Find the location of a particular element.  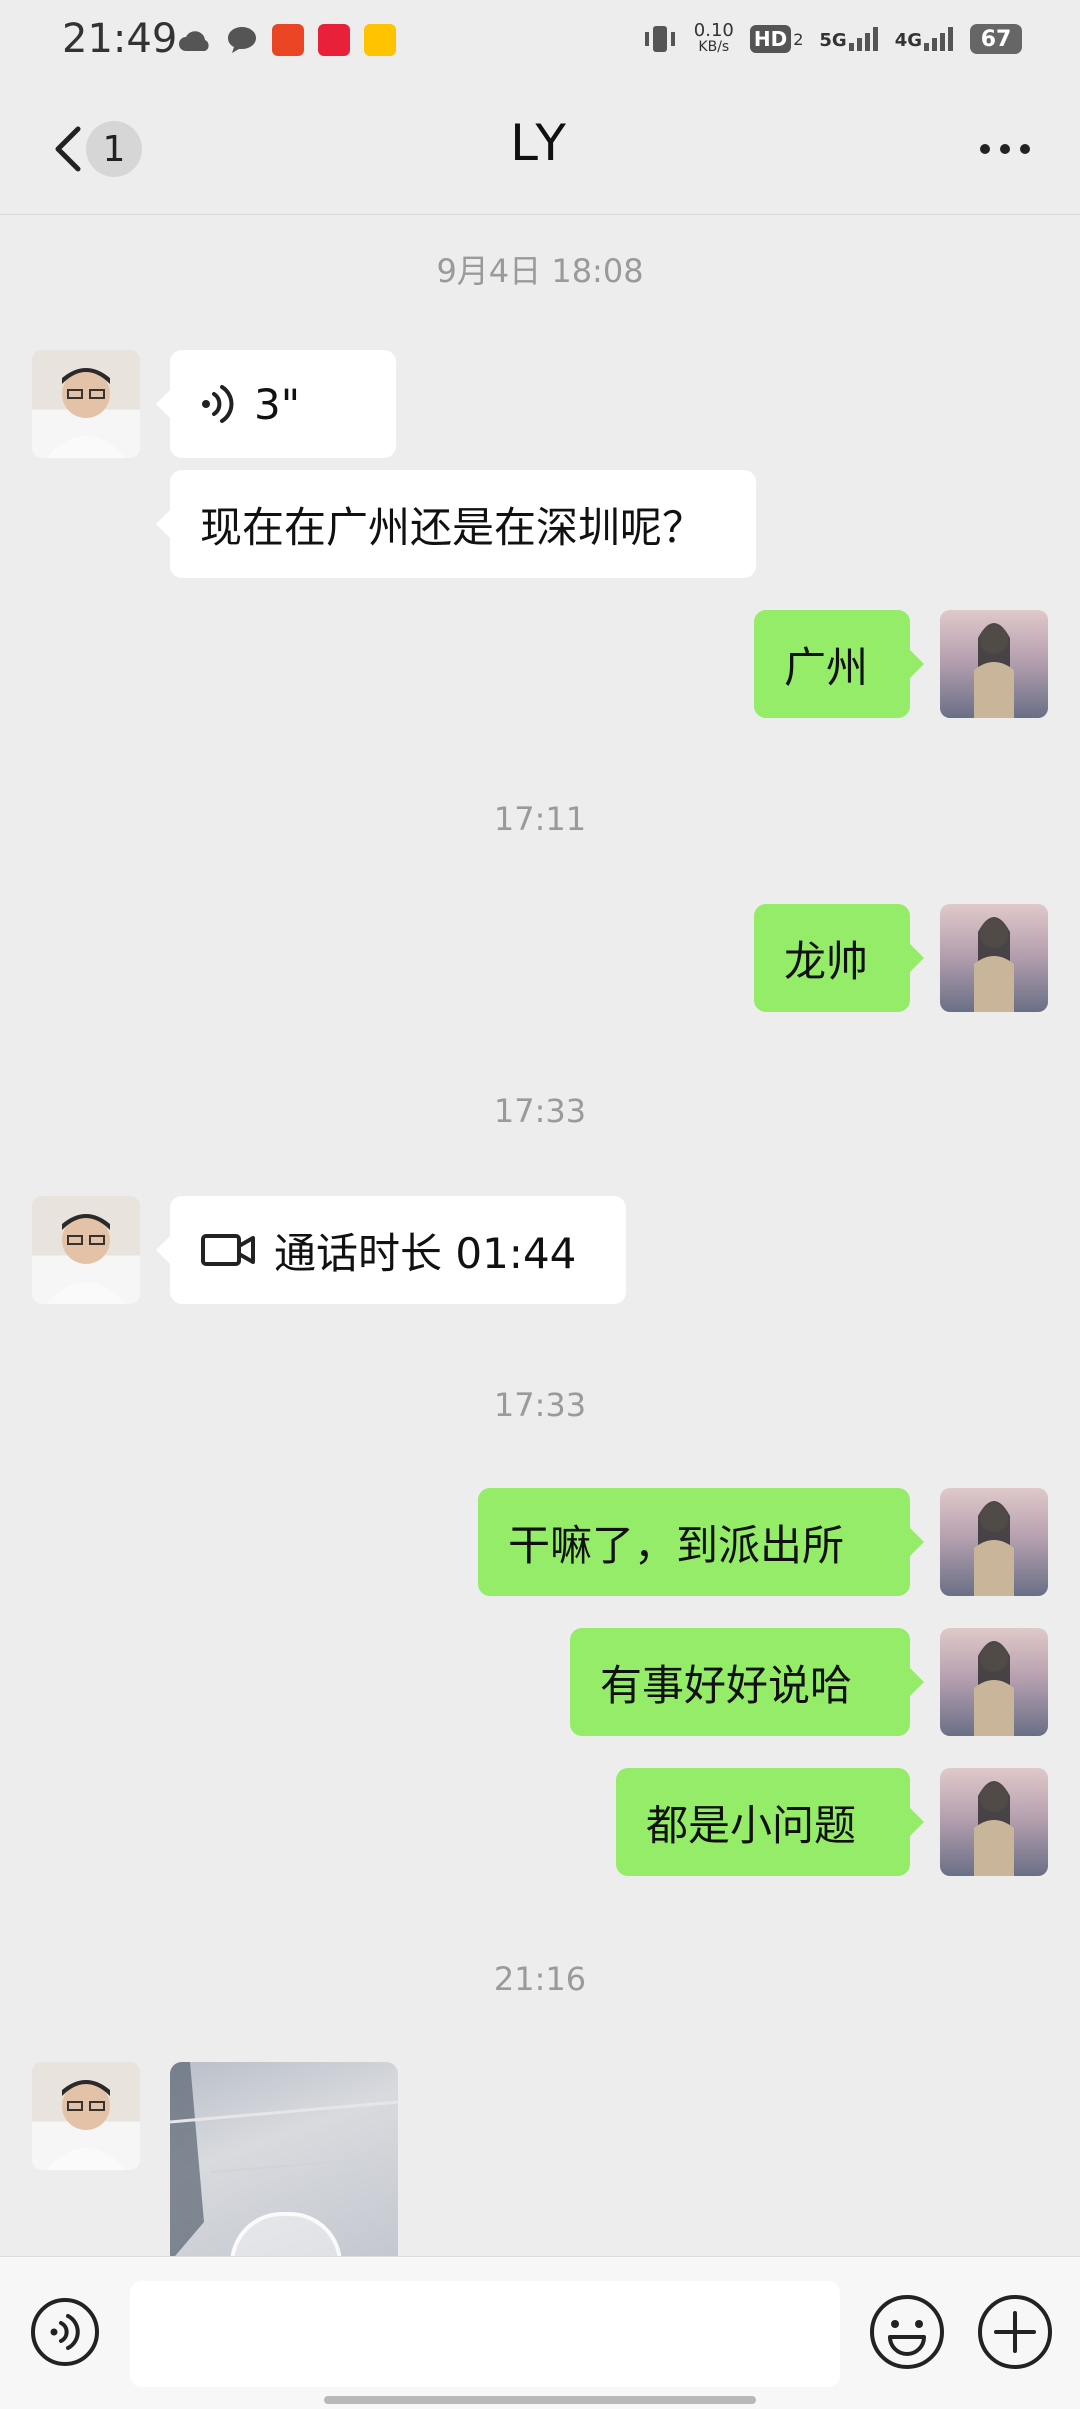

video-call-icon is located at coordinates (228, 1250).